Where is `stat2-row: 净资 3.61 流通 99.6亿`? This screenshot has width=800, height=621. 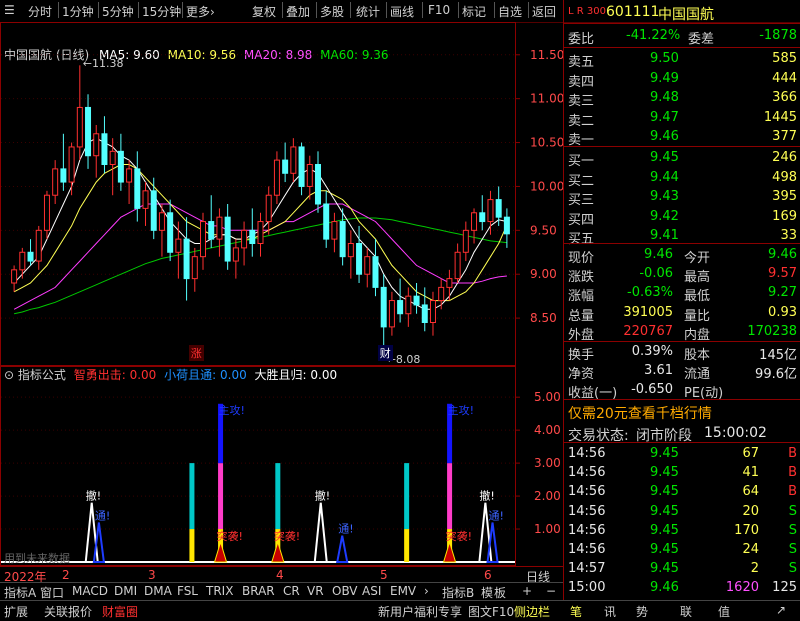 stat2-row: 净资 3.61 流通 99.6亿 is located at coordinates (682, 371).